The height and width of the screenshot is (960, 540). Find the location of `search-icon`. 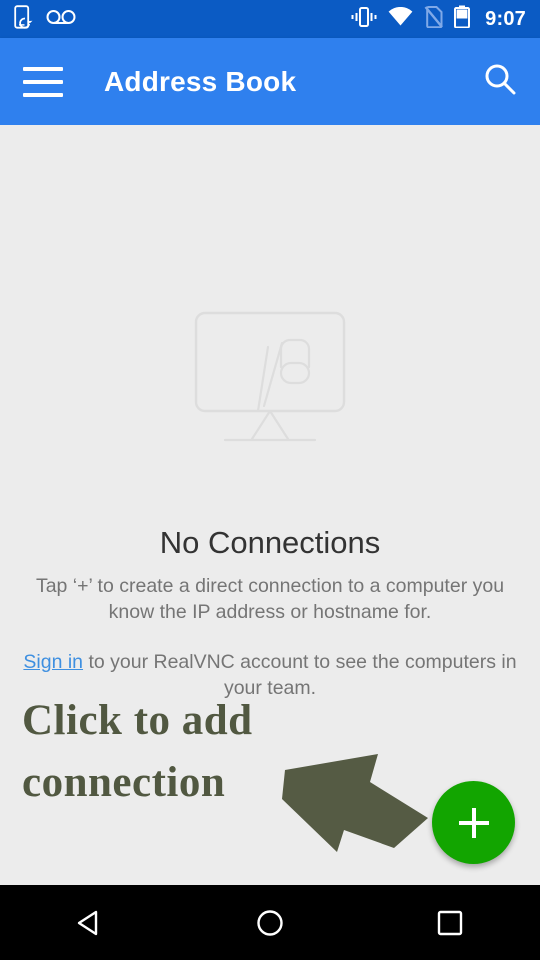

search-icon is located at coordinates (500, 81).